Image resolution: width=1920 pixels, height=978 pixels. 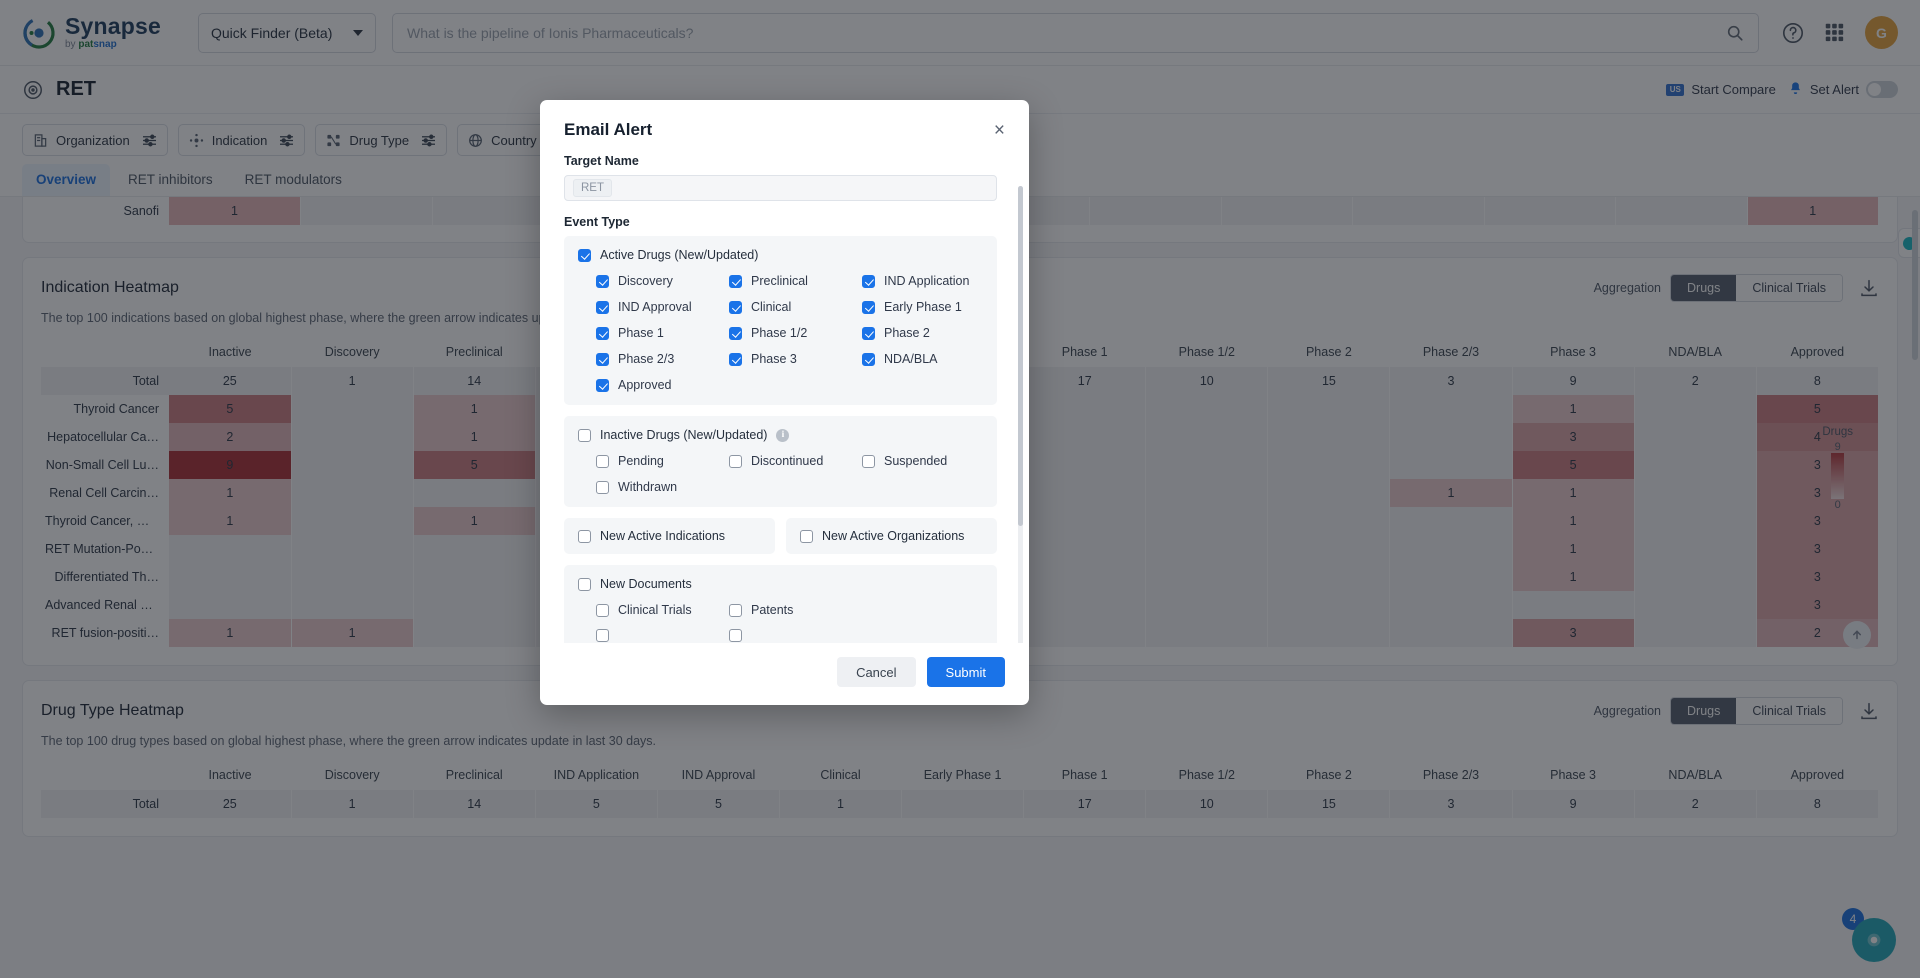 What do you see at coordinates (783, 435) in the screenshot?
I see `info-icon: i` at bounding box center [783, 435].